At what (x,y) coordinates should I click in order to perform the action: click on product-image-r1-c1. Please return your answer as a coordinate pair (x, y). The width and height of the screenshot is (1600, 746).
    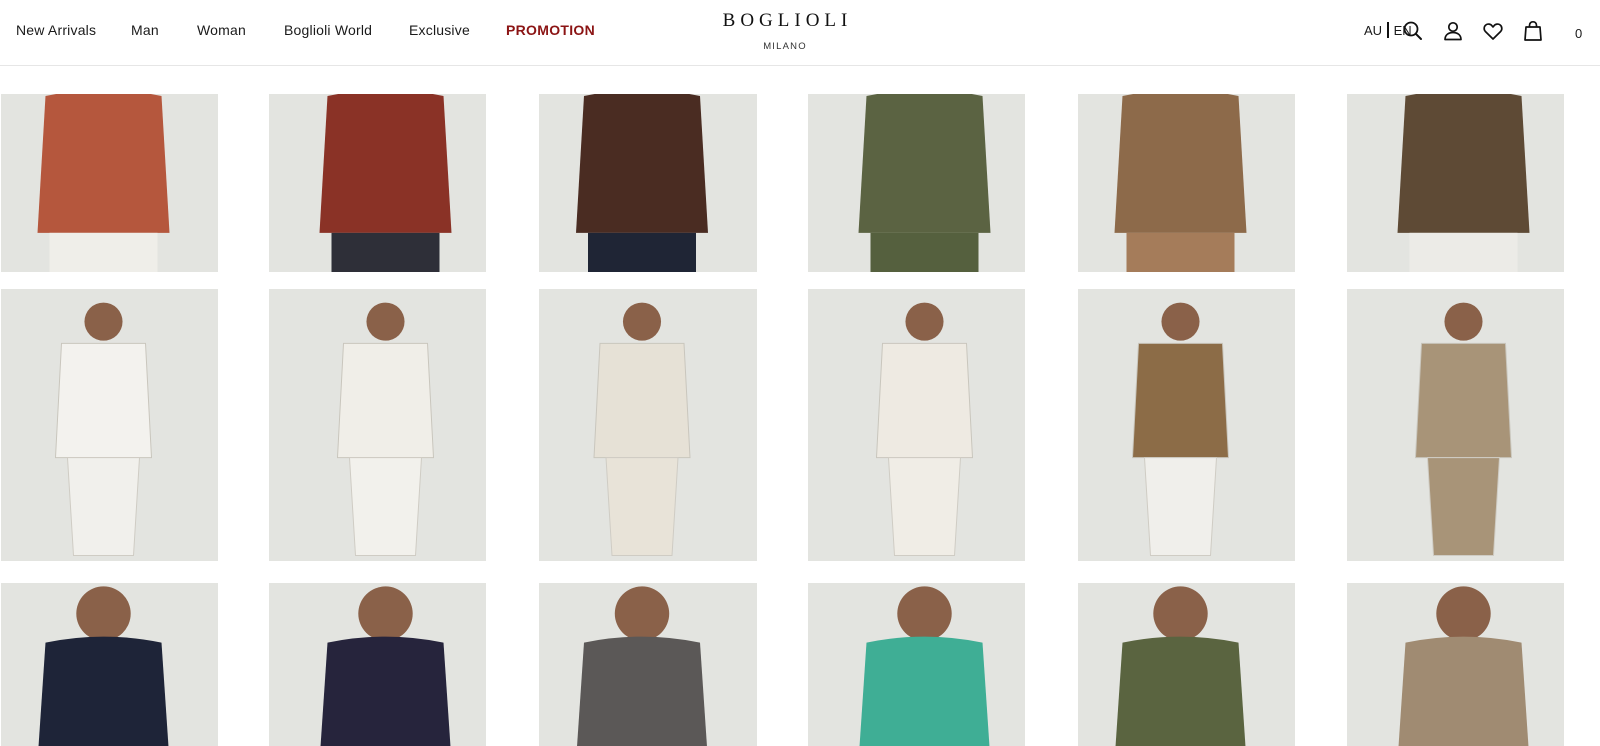
    Looking at the image, I should click on (109, 183).